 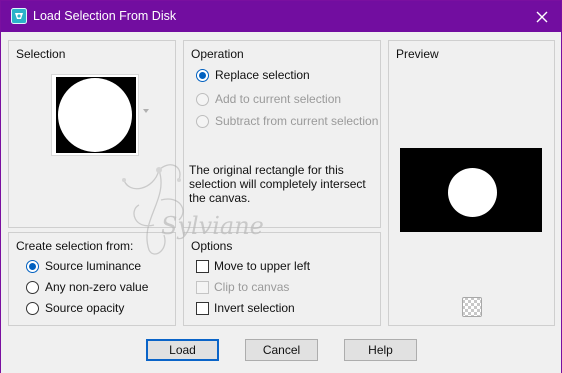 I want to click on title-bar: Load Selection From Disk, so click(x=281, y=16).